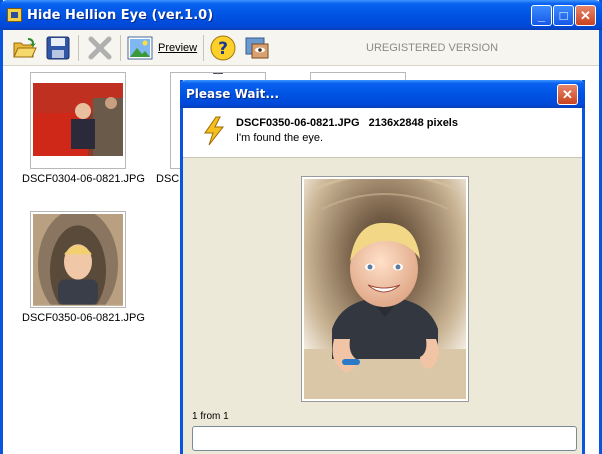 This screenshot has height=454, width=602. What do you see at coordinates (541, 15) in the screenshot?
I see `minimize-button: _` at bounding box center [541, 15].